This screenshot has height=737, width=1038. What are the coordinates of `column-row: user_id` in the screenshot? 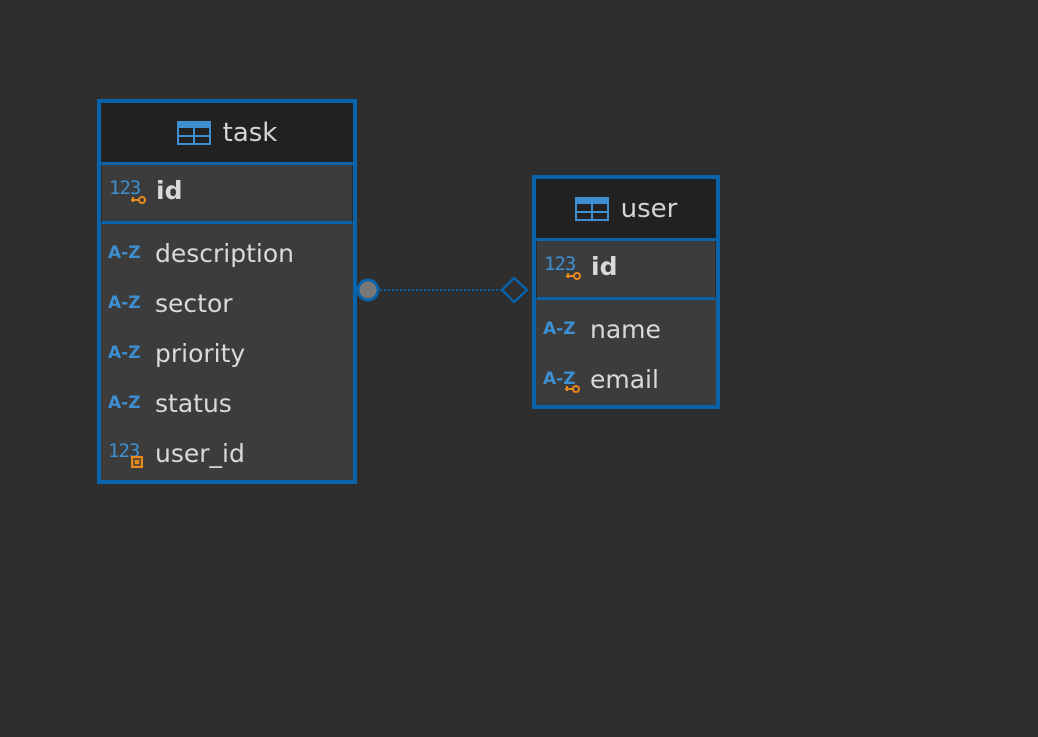 It's located at (227, 453).